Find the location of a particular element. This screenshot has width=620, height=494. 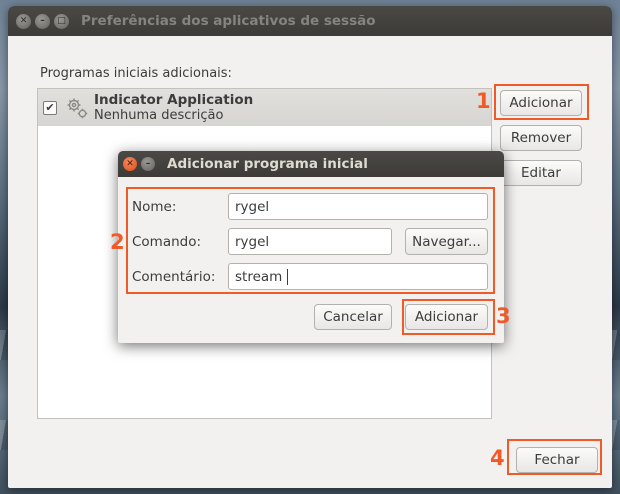

name-label: Nome: is located at coordinates (154, 207).